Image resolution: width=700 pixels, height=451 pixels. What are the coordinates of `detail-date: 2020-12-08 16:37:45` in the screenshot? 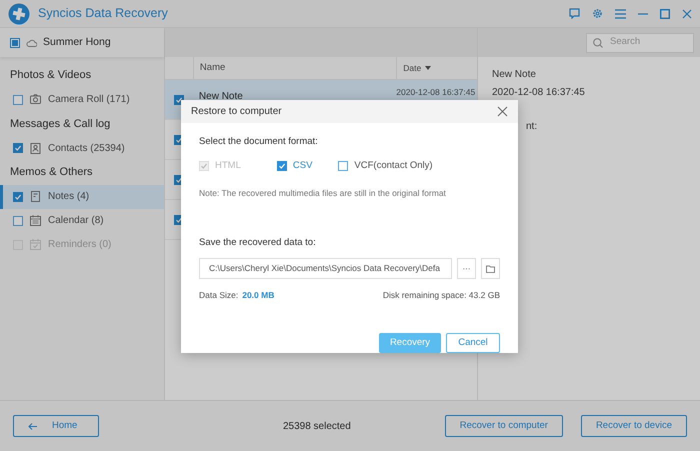 It's located at (539, 93).